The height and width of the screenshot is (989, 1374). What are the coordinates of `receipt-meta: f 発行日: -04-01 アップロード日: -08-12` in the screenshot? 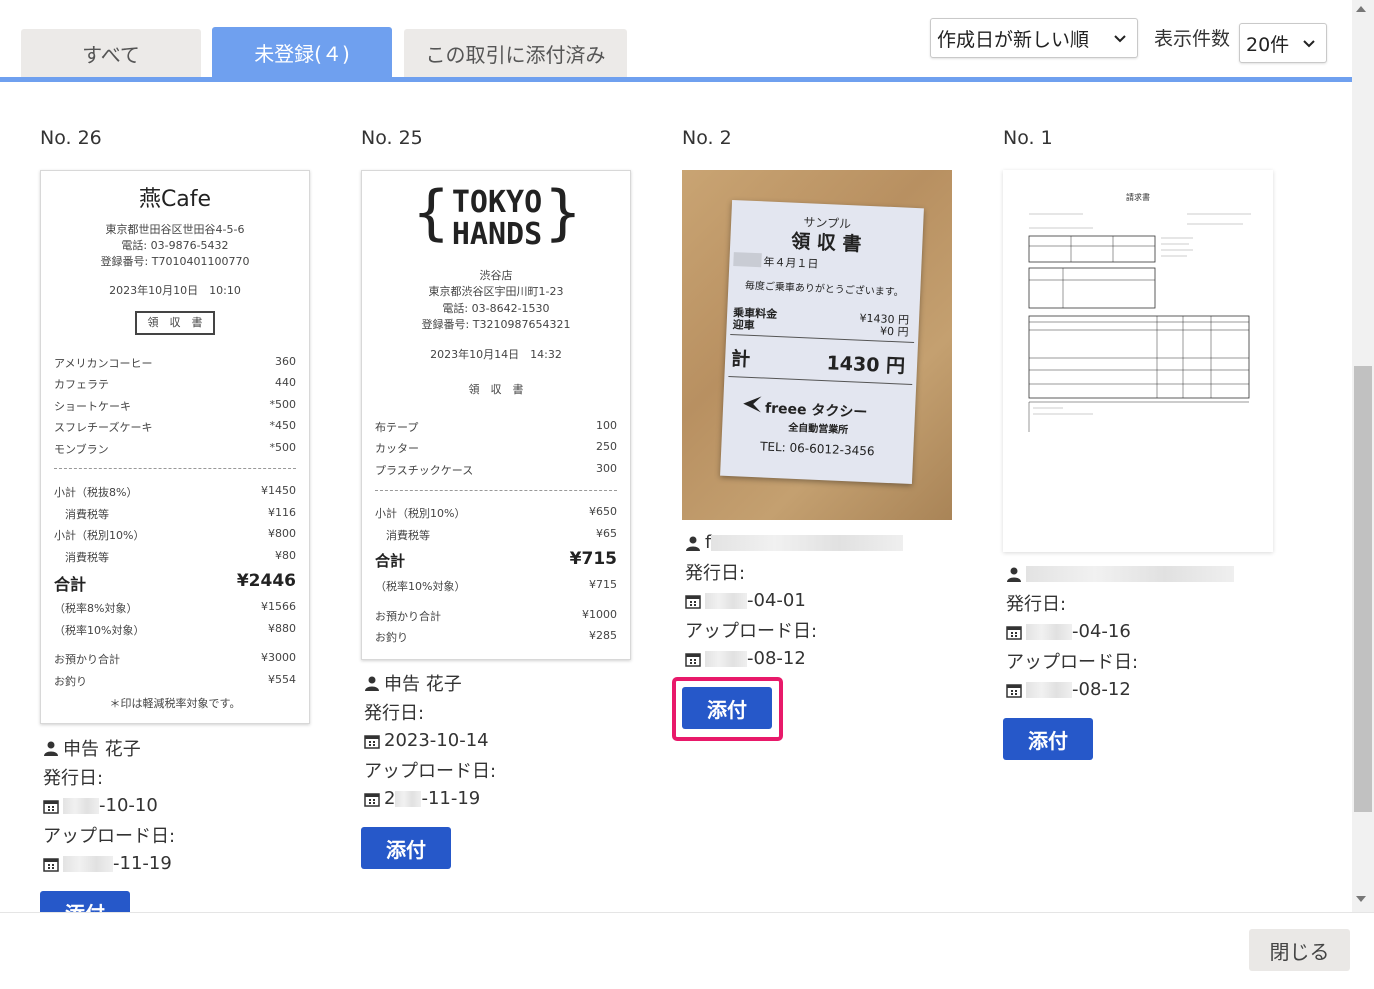 It's located at (794, 600).